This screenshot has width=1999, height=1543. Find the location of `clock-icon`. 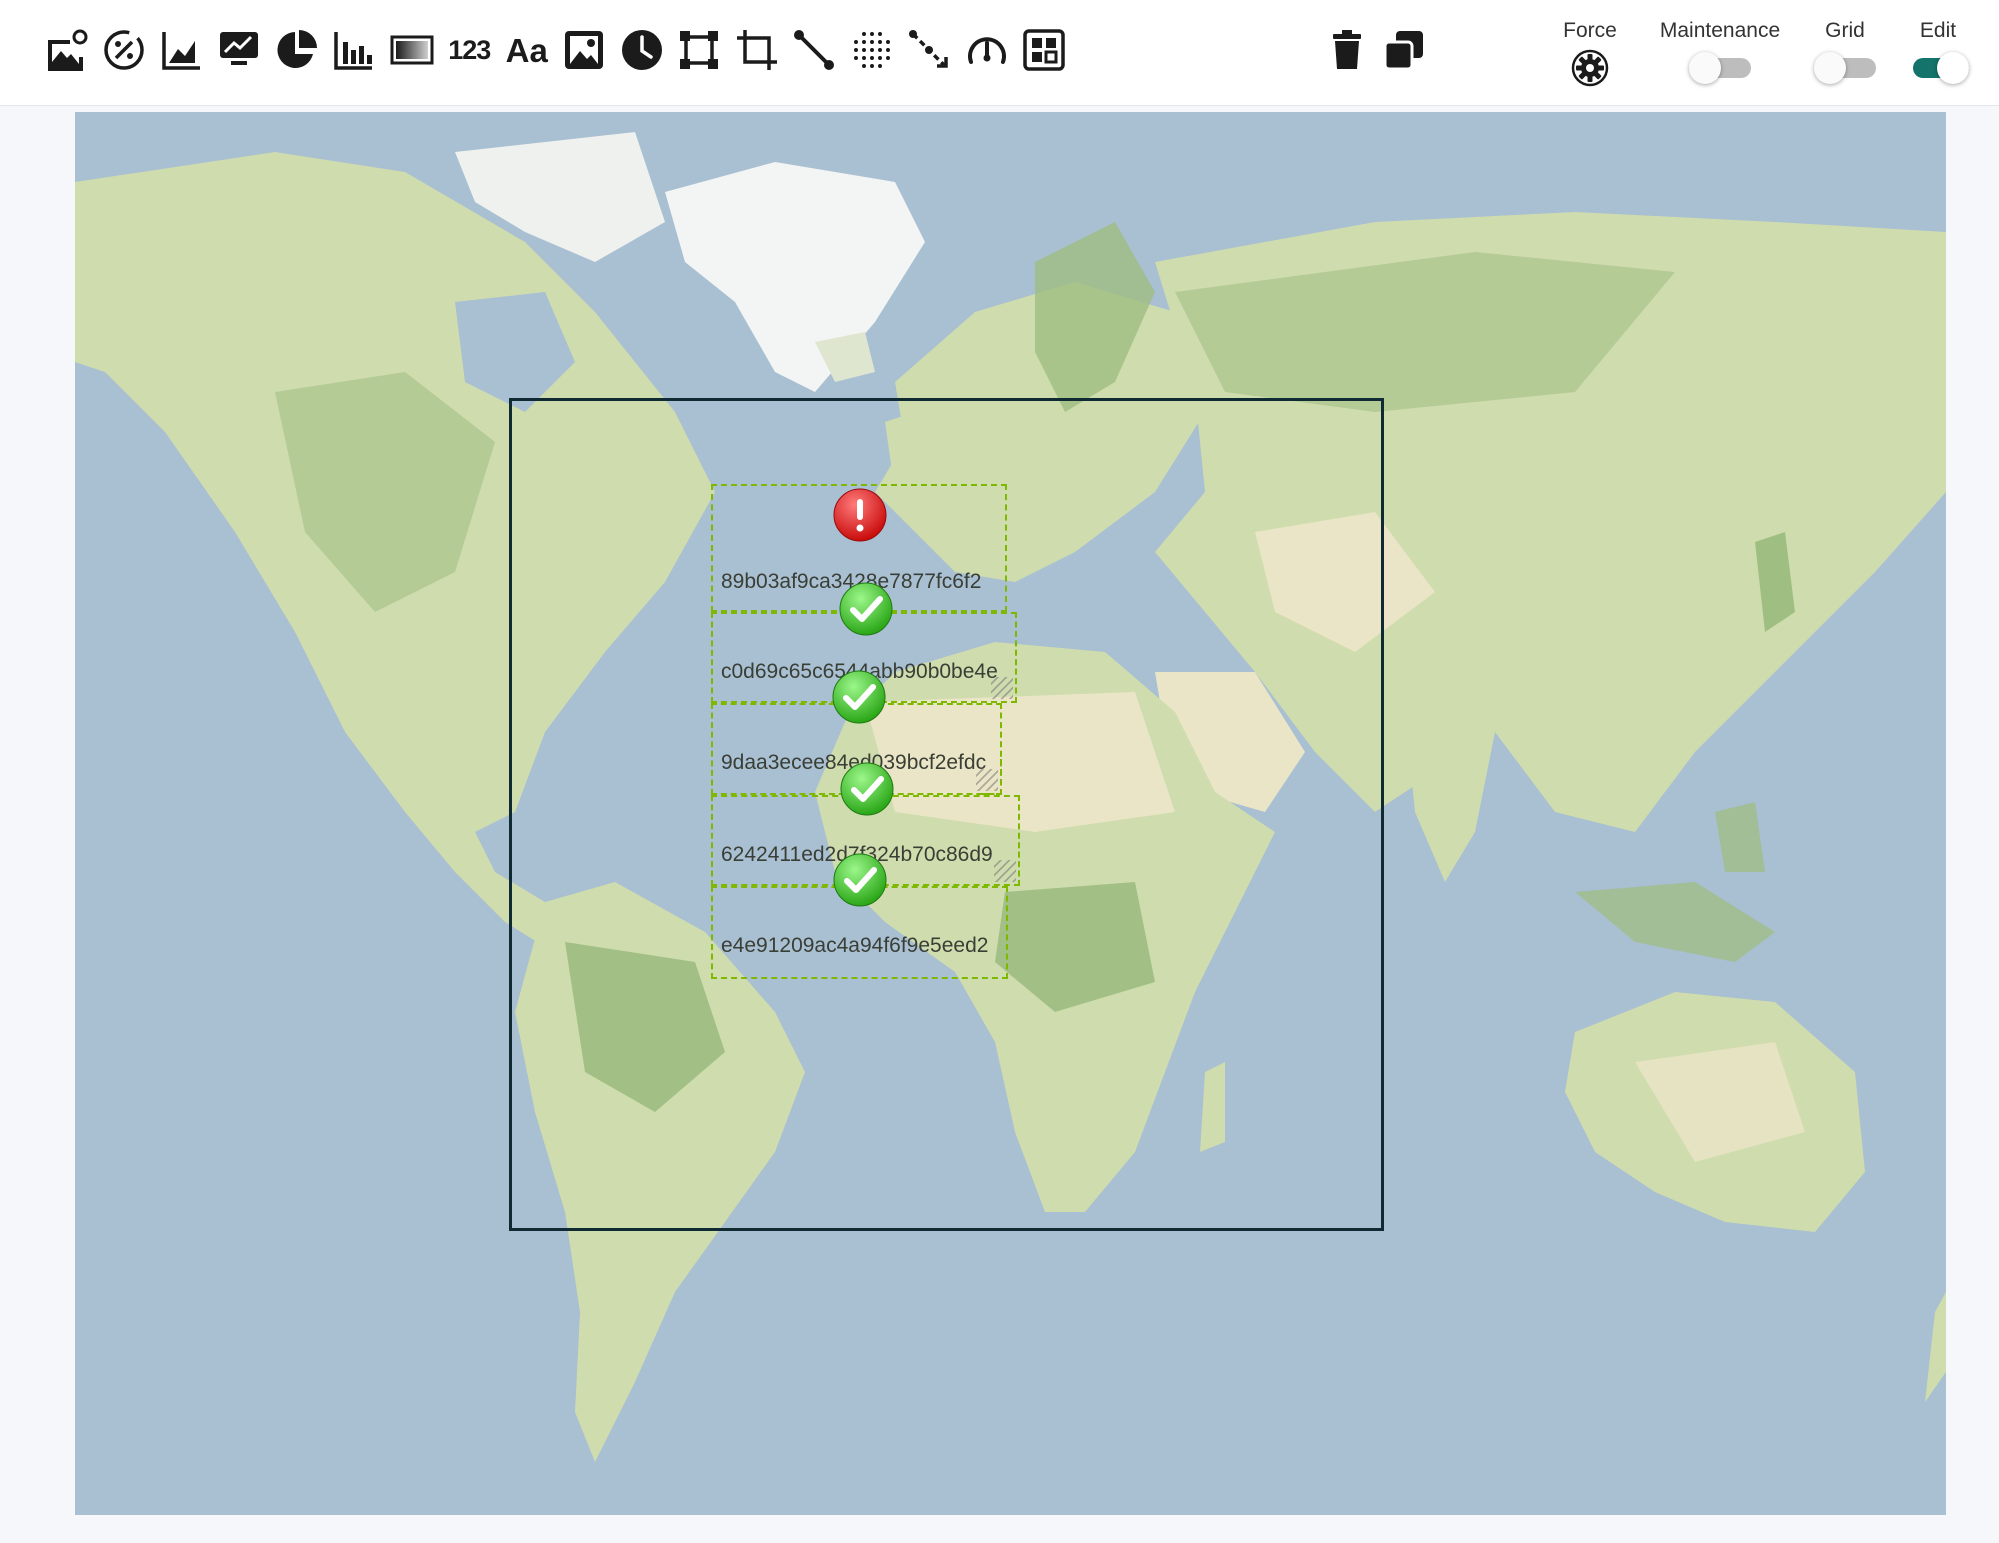

clock-icon is located at coordinates (642, 50).